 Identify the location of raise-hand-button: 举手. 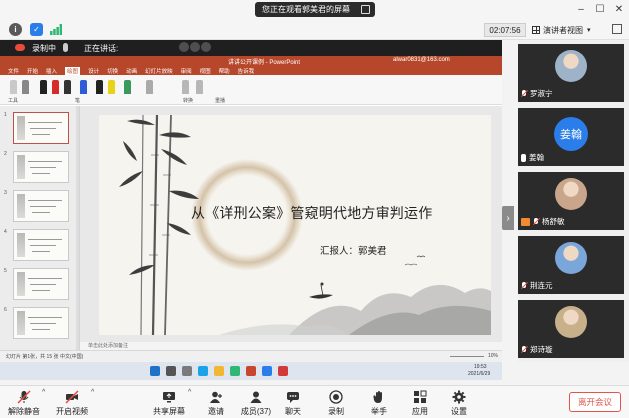
(379, 404).